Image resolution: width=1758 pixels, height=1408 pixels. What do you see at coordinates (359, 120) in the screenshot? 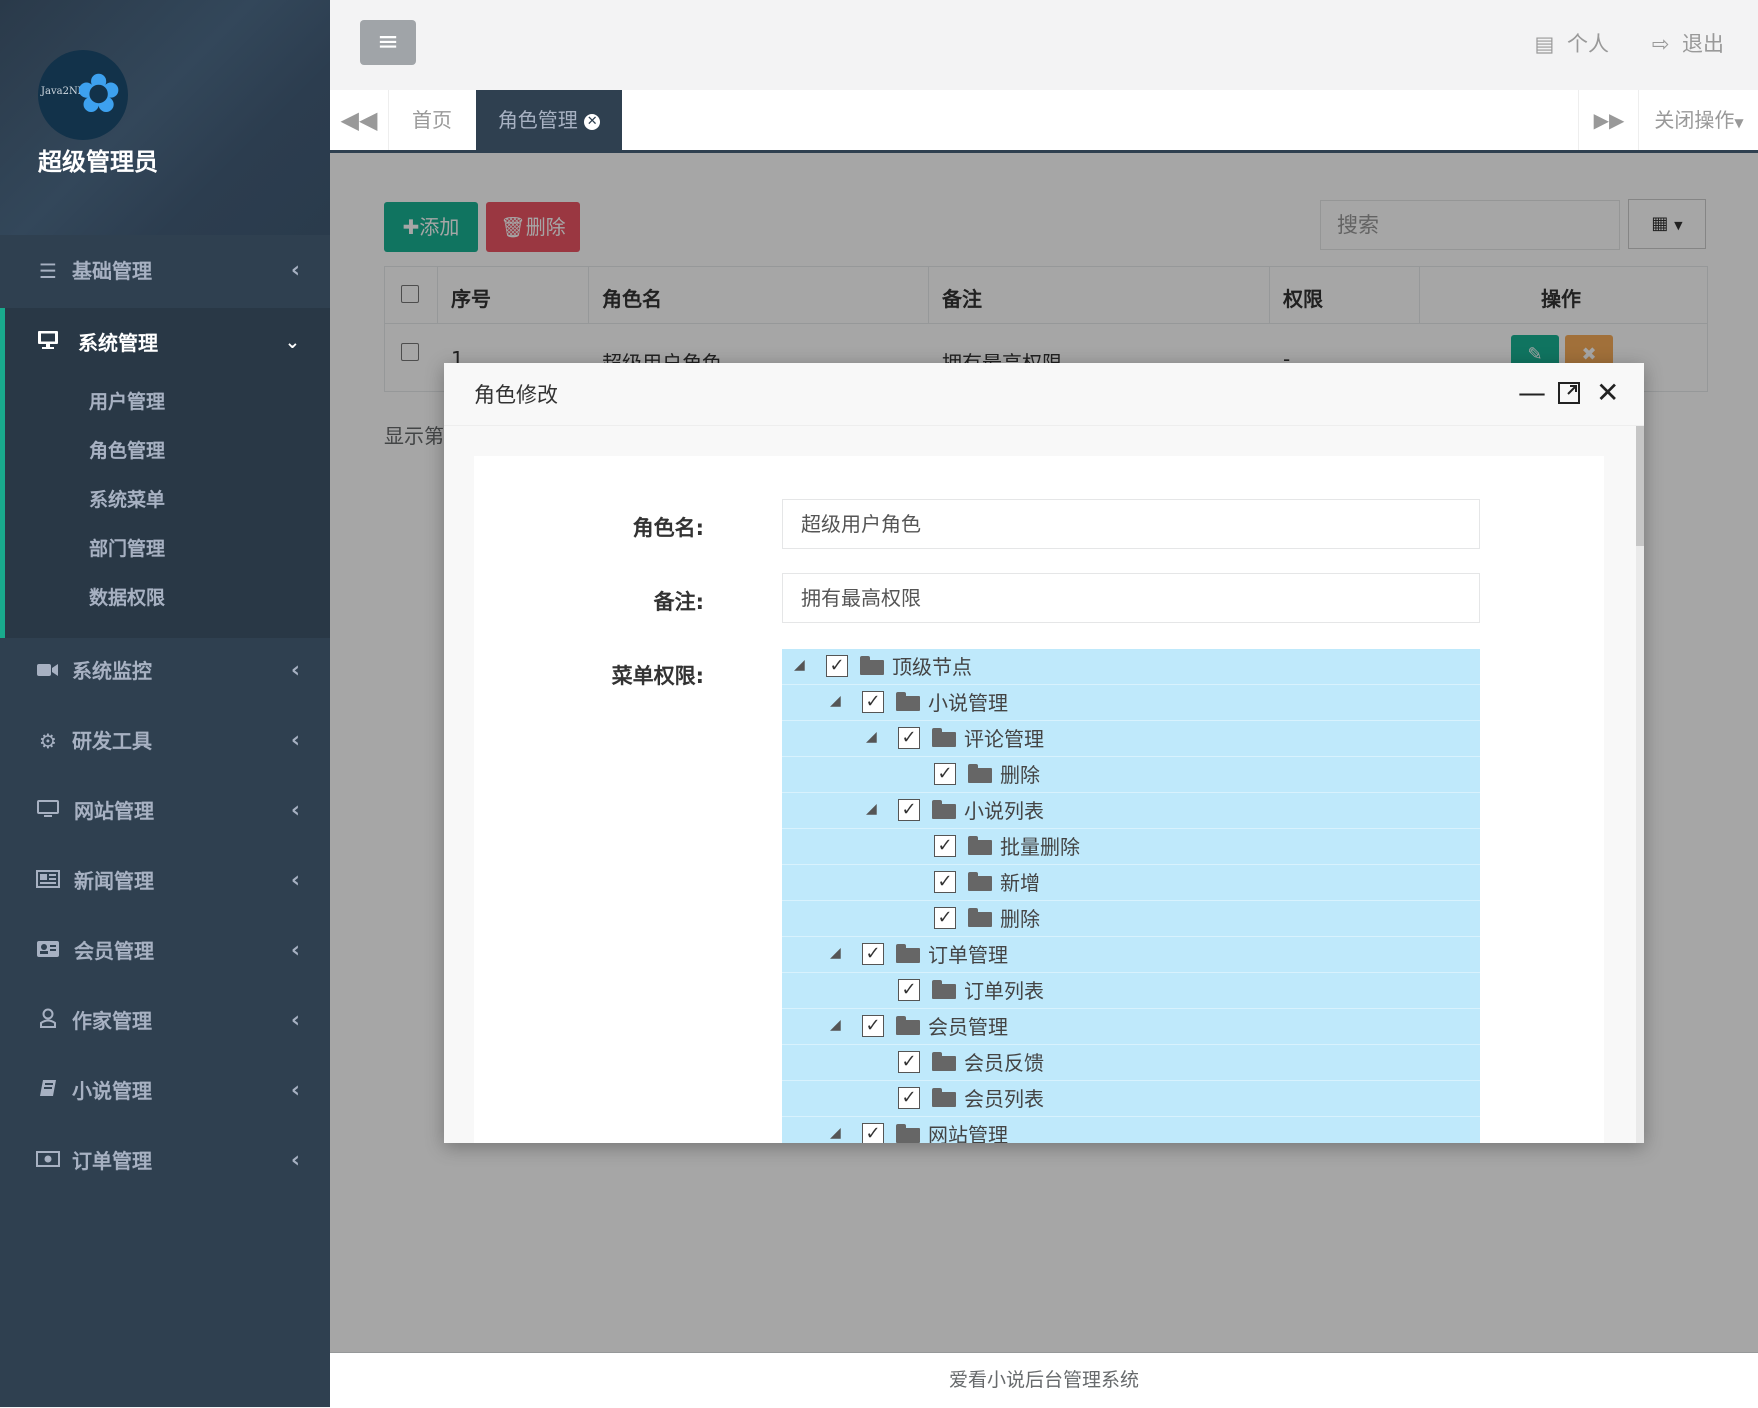
I see `tabs-scroll-left-button: ◀◀` at bounding box center [359, 120].